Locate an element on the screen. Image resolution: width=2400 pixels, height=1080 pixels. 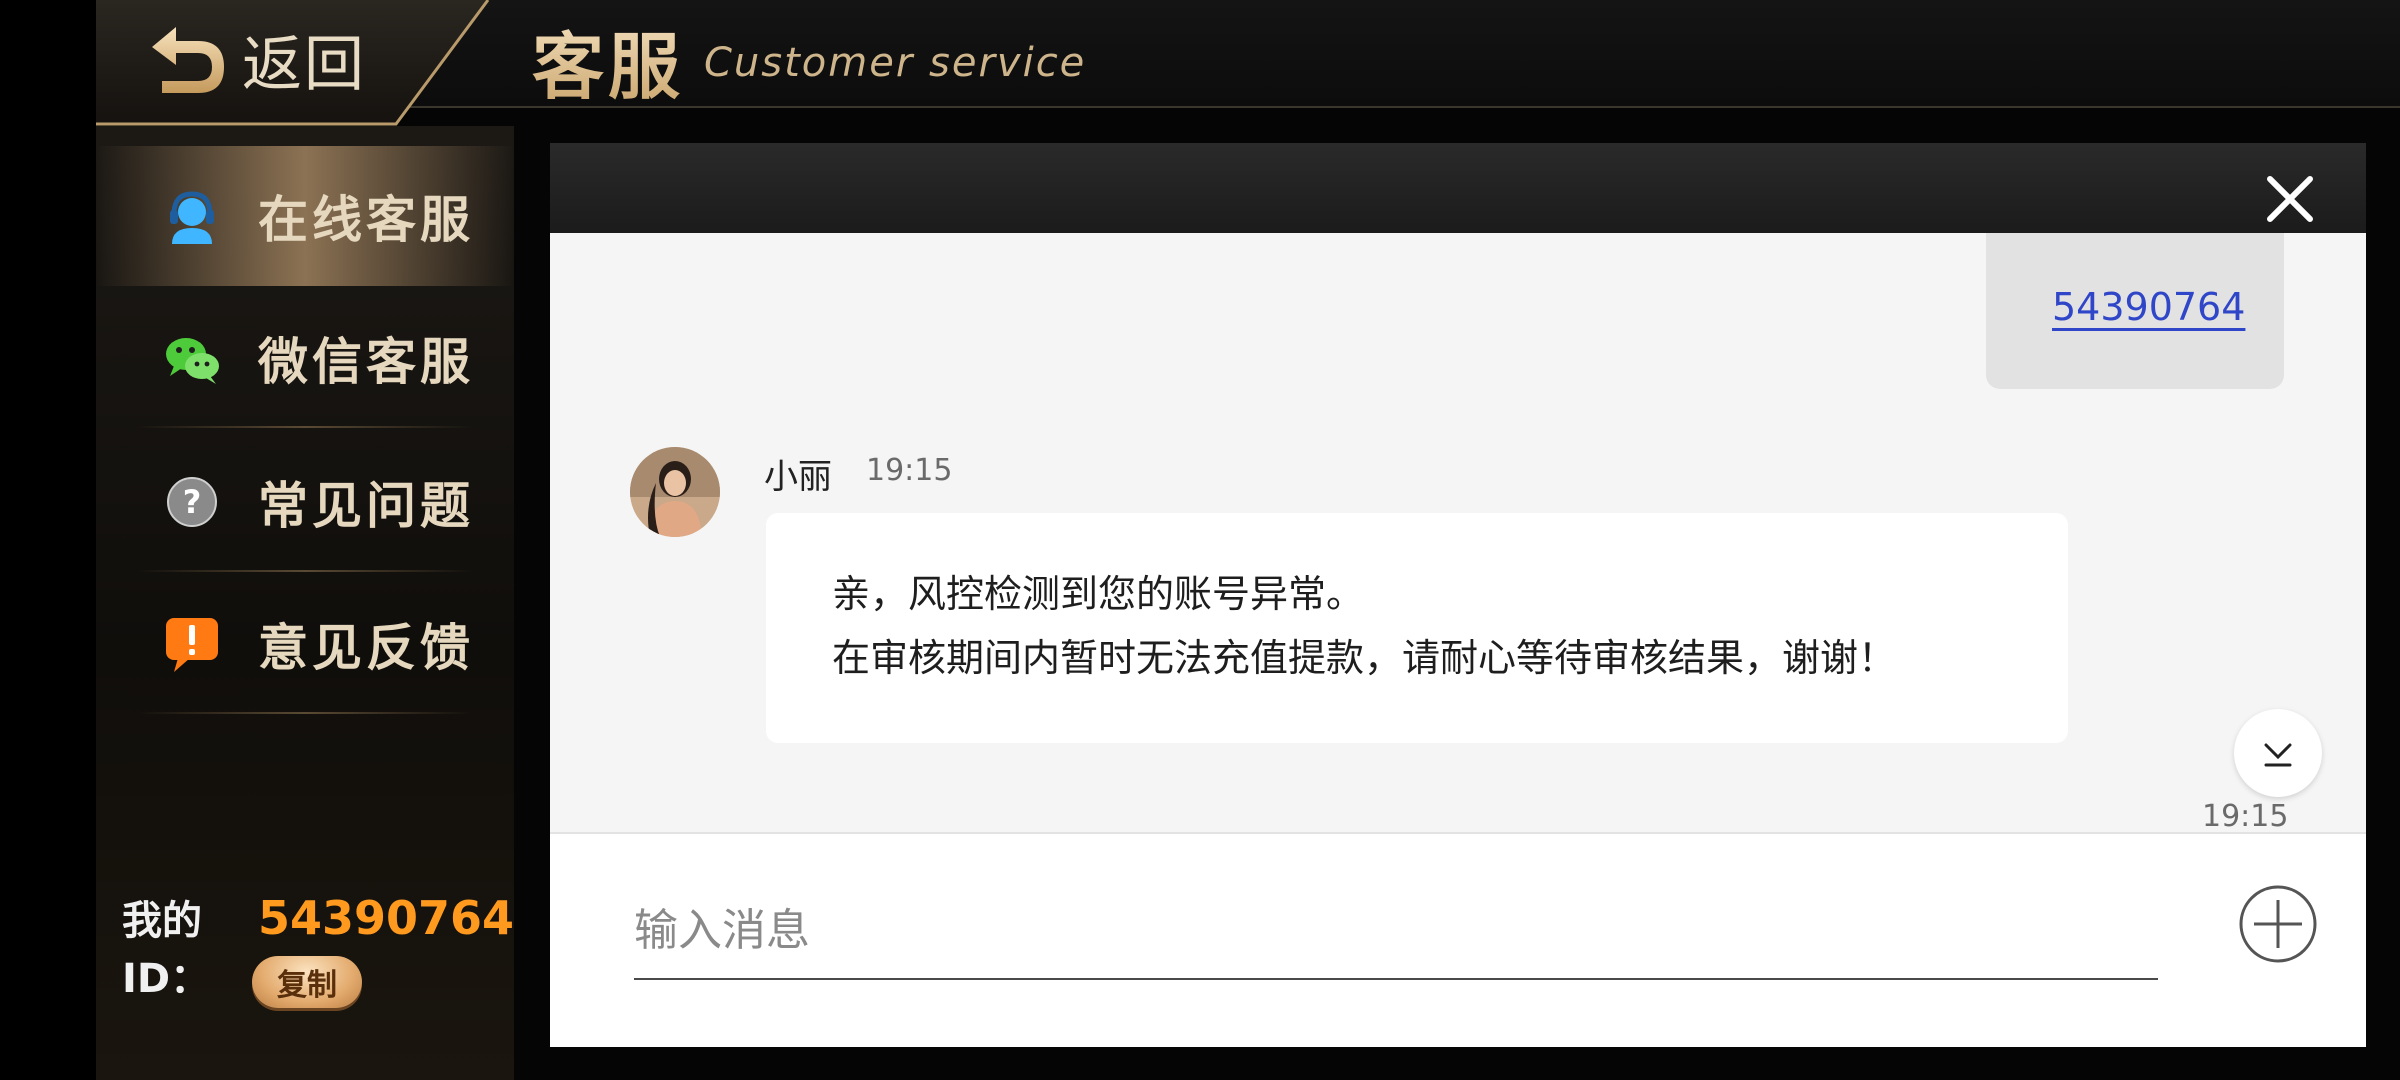
headset-icon is located at coordinates (192, 217).